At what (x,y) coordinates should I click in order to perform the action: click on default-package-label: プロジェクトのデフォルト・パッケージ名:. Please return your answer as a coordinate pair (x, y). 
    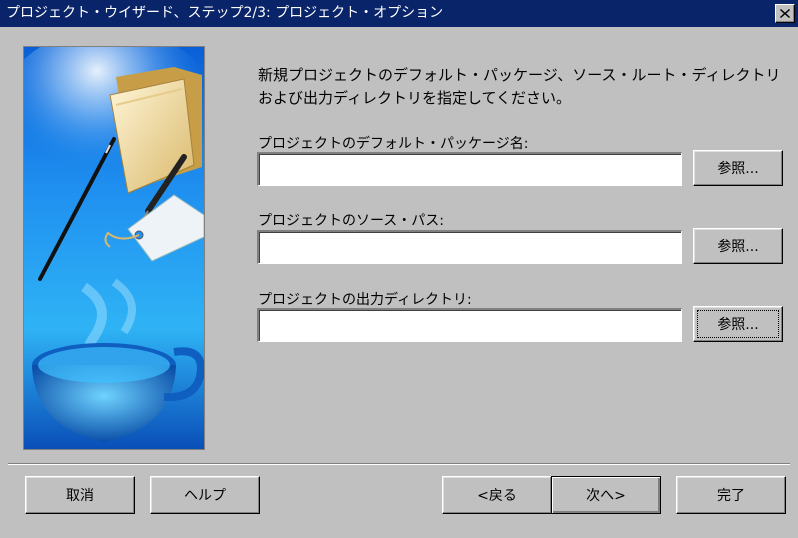
    Looking at the image, I should click on (393, 144).